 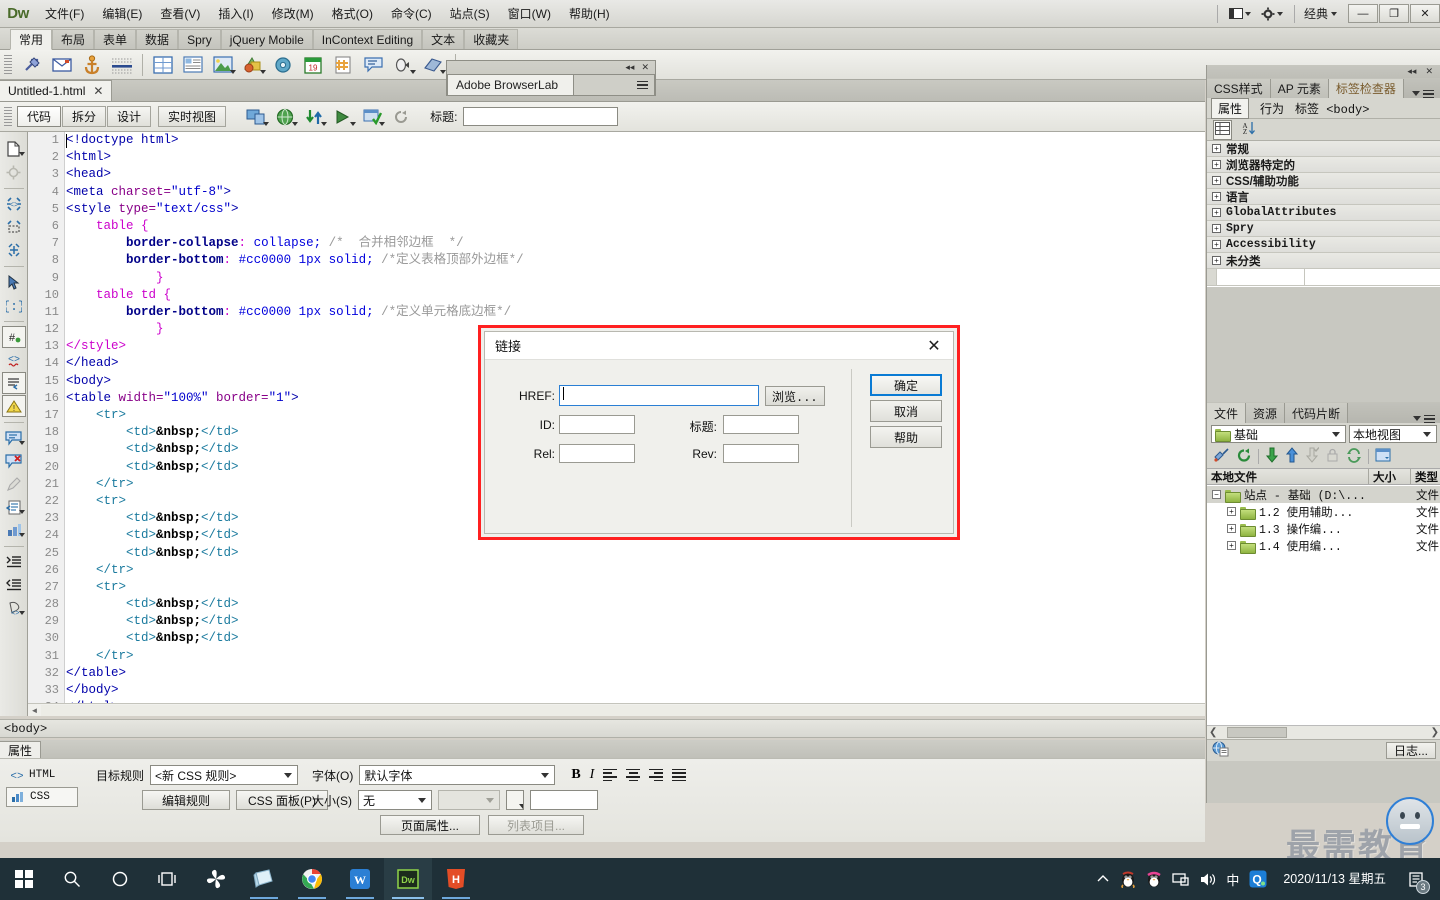 I want to click on restore-button: ❐, so click(x=1394, y=13).